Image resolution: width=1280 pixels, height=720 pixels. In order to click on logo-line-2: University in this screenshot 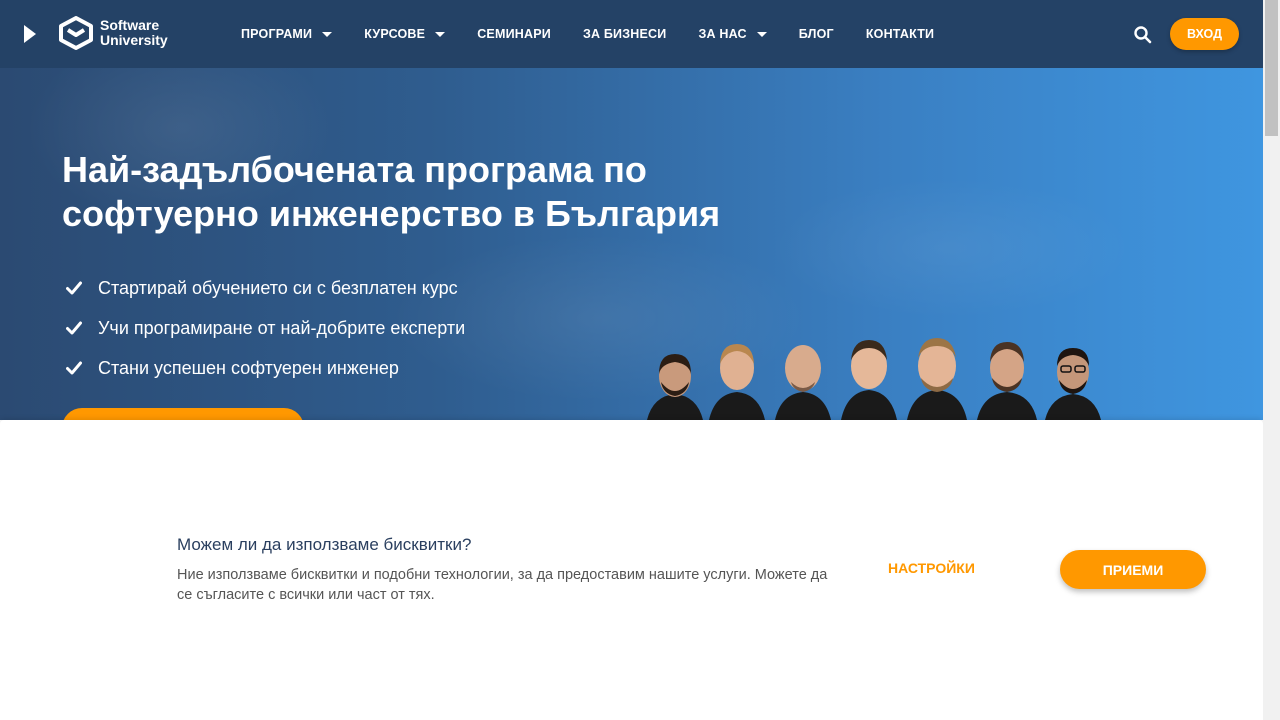, I will do `click(134, 40)`.